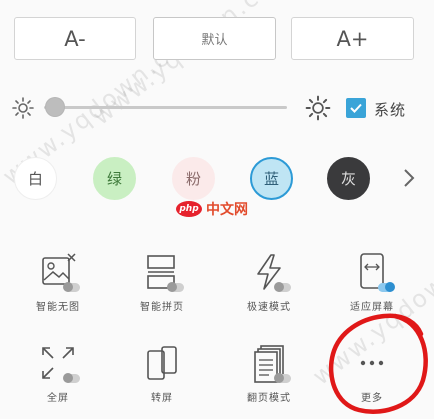 The image size is (434, 419). What do you see at coordinates (390, 110) in the screenshot?
I see `system-brightness-label: 系统` at bounding box center [390, 110].